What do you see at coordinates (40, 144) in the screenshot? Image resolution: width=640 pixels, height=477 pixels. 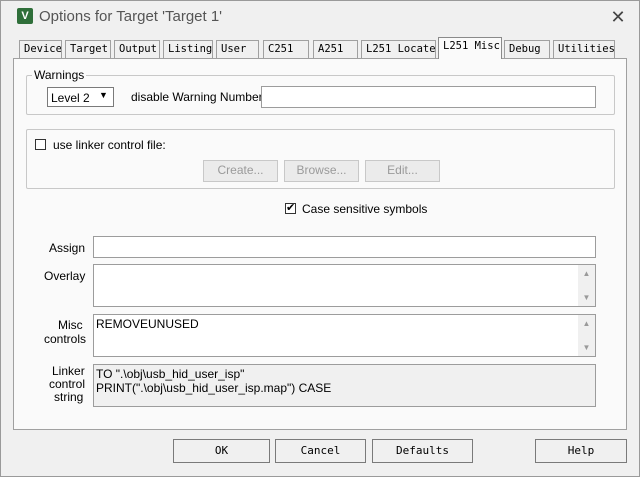 I see `use-linker-control-checkbox` at bounding box center [40, 144].